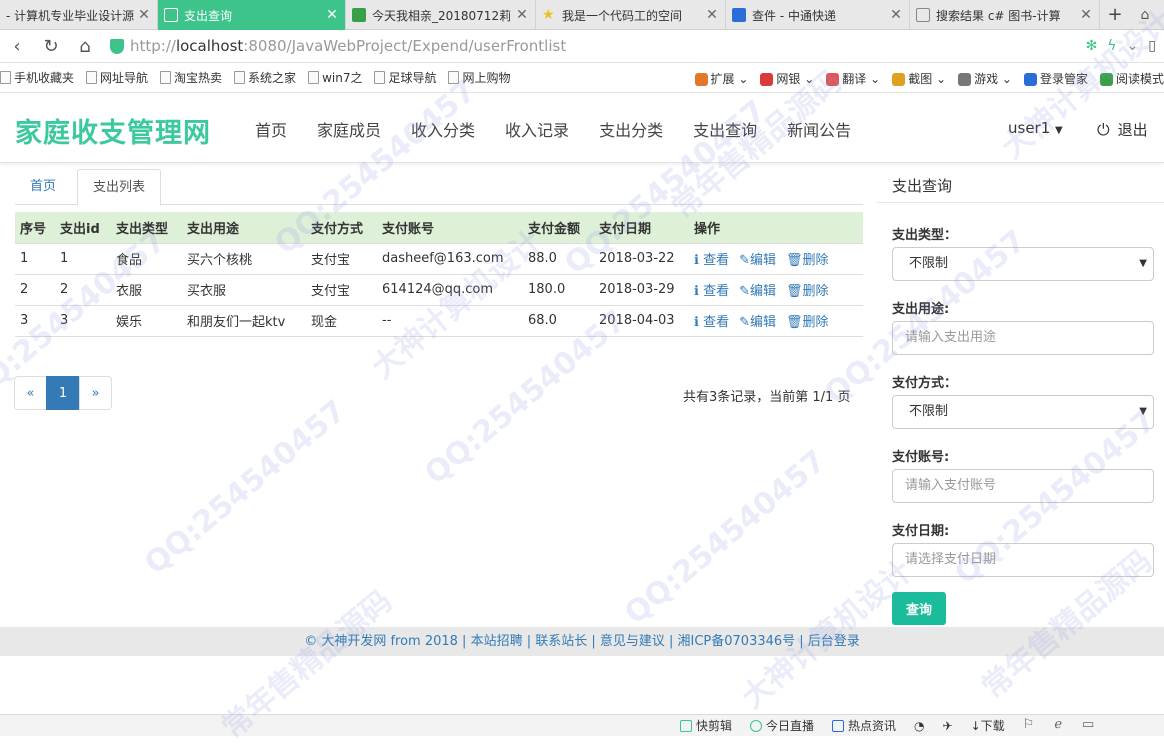 The height and width of the screenshot is (746, 1164). I want to click on payment-method-select: 不限制 ▼, so click(1023, 412).